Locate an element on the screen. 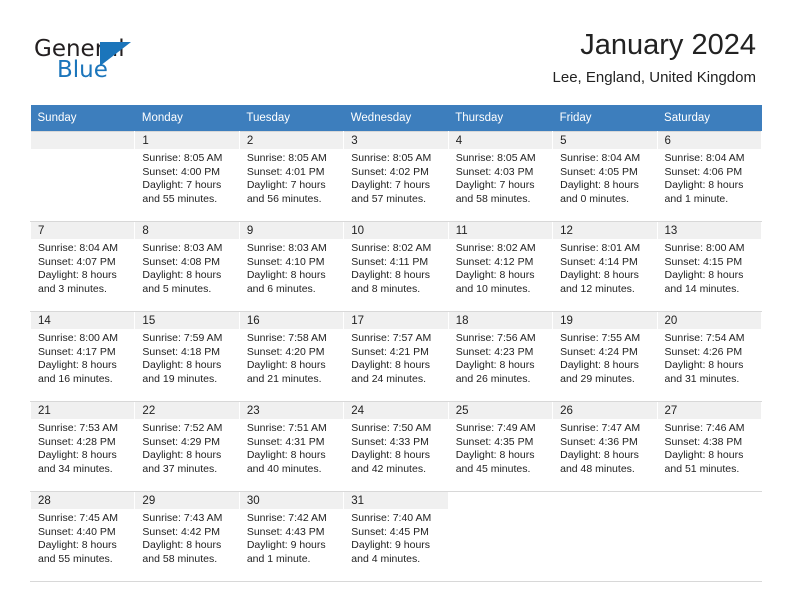  day-info-line: and 24 minutes. is located at coordinates (388, 378).